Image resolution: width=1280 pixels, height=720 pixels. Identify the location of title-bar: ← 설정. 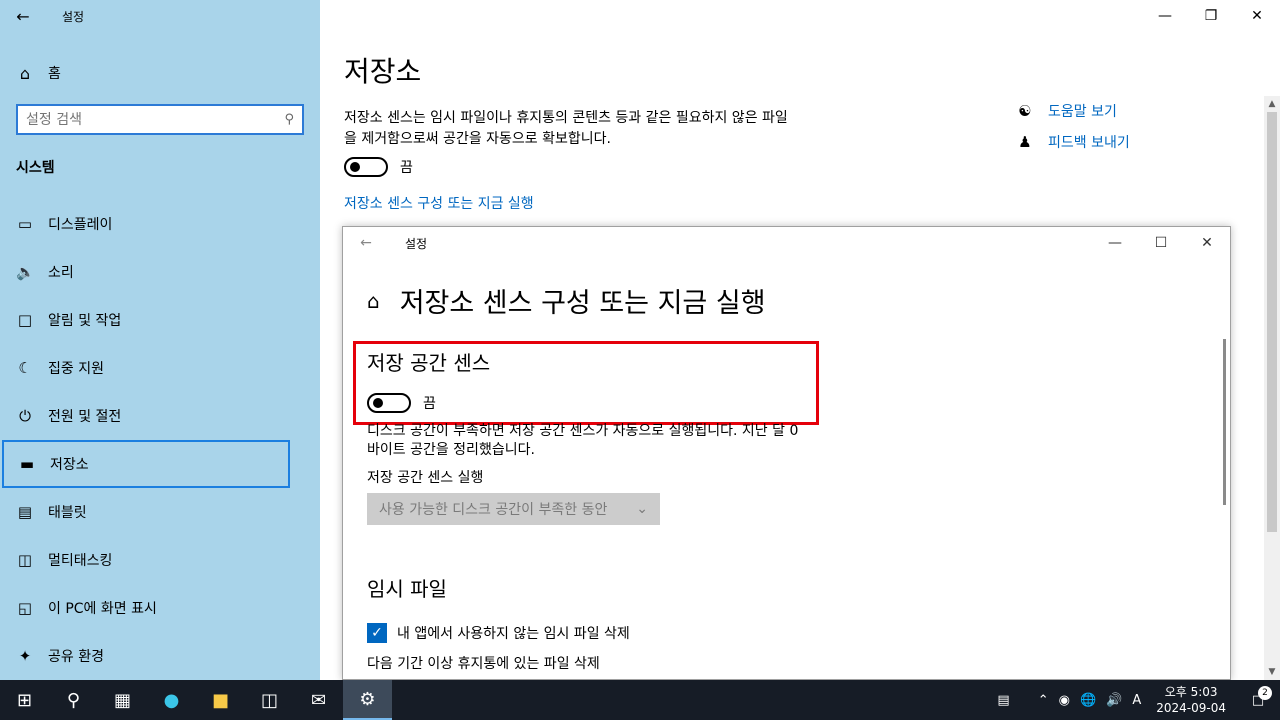
(160, 16).